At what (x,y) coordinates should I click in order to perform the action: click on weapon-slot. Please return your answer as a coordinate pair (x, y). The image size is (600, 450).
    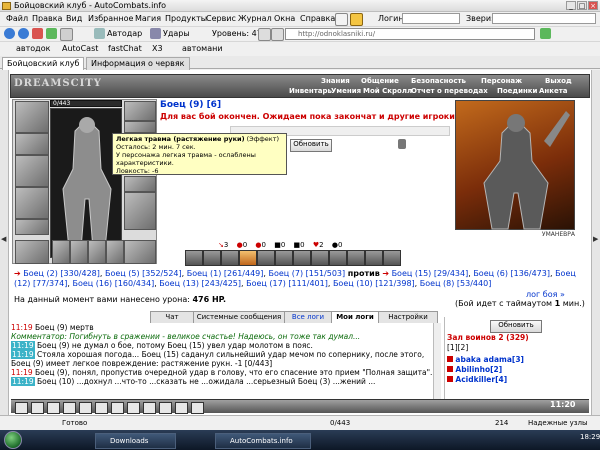
    Looking at the image, I should click on (32, 171).